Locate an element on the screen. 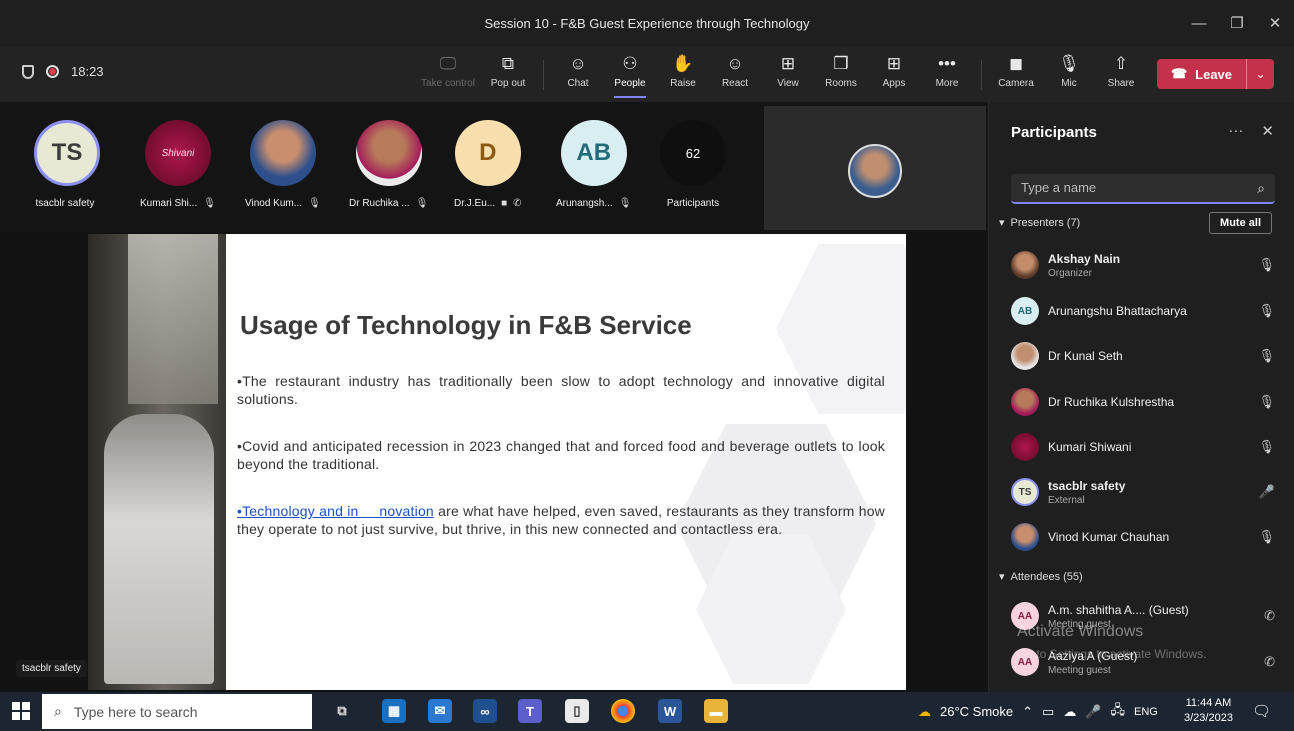 This screenshot has height=731, width=1294. network-icon: 🖧 is located at coordinates (1118, 712).